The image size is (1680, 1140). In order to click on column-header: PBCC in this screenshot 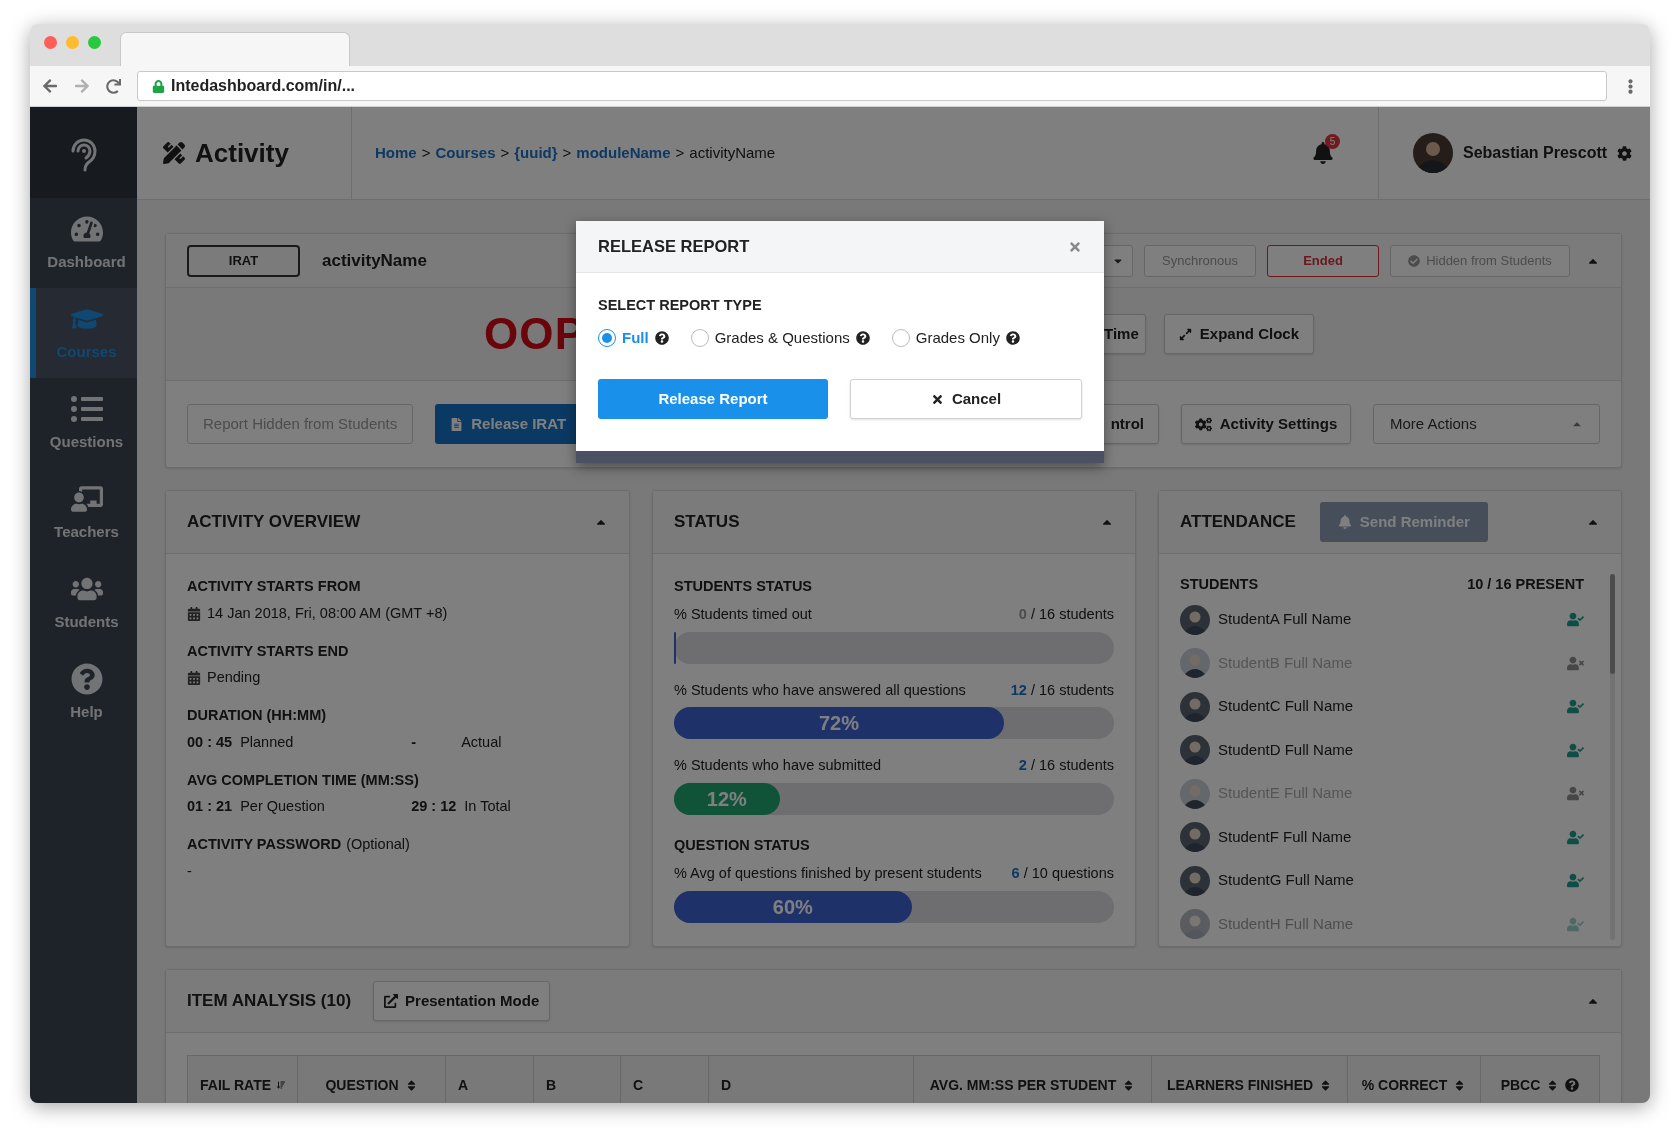, I will do `click(1540, 1079)`.